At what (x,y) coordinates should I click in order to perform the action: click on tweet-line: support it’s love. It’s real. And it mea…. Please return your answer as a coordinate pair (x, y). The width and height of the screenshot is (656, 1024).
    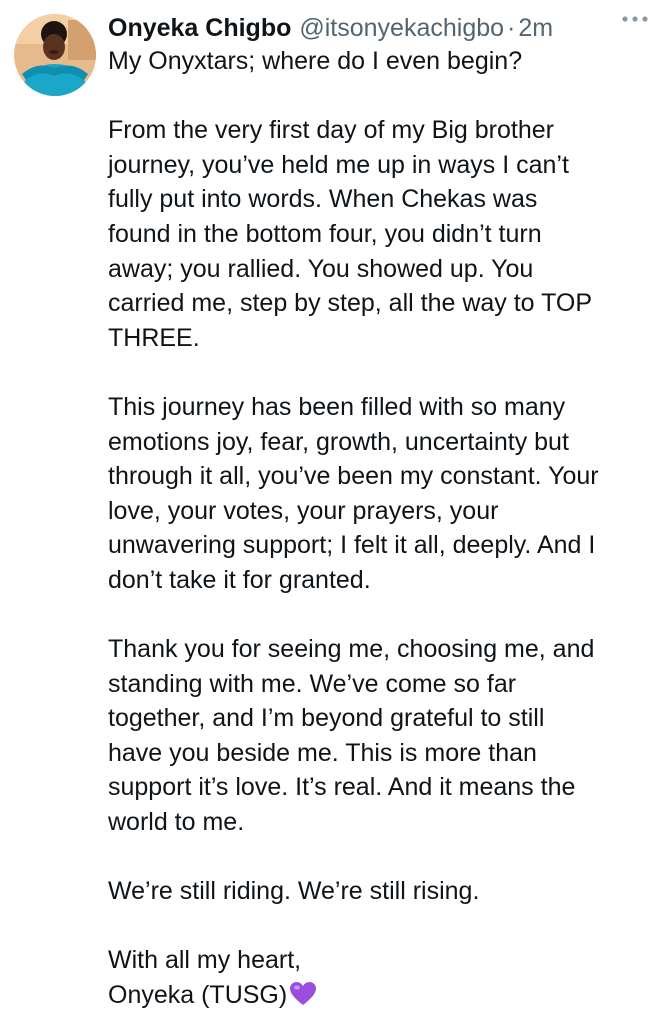
    Looking at the image, I should click on (342, 787).